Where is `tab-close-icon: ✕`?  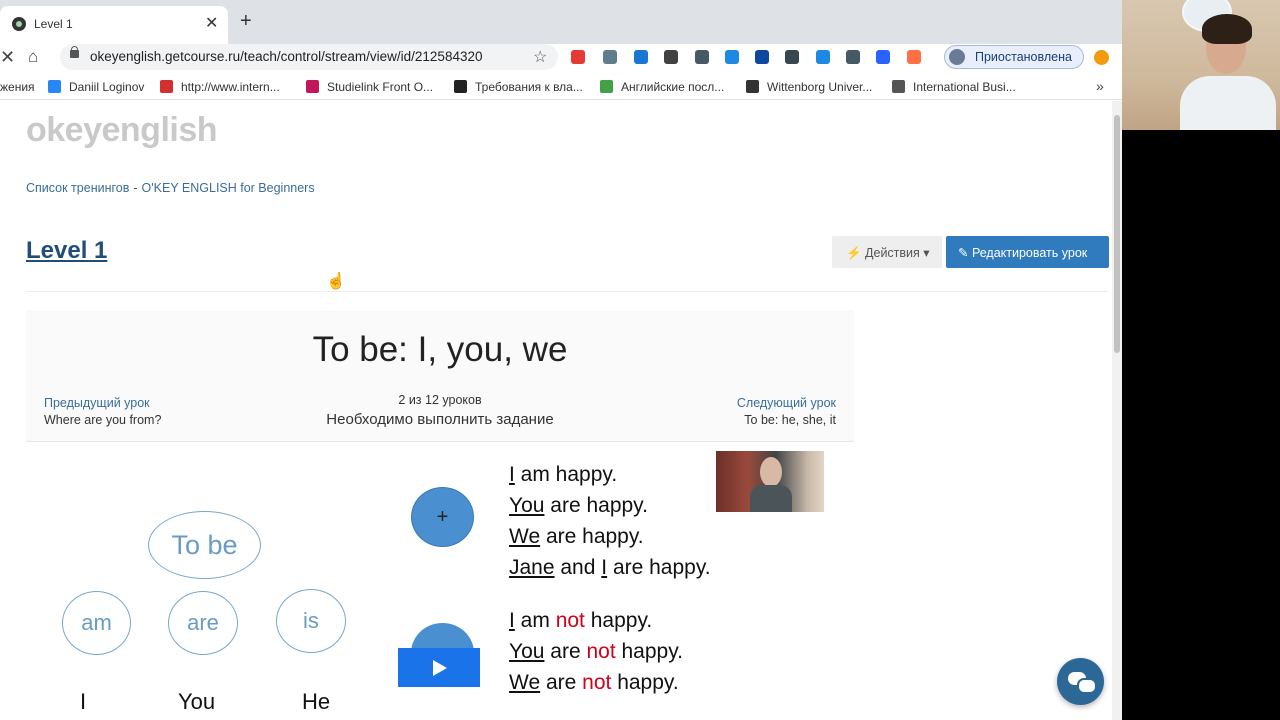 tab-close-icon: ✕ is located at coordinates (211, 23).